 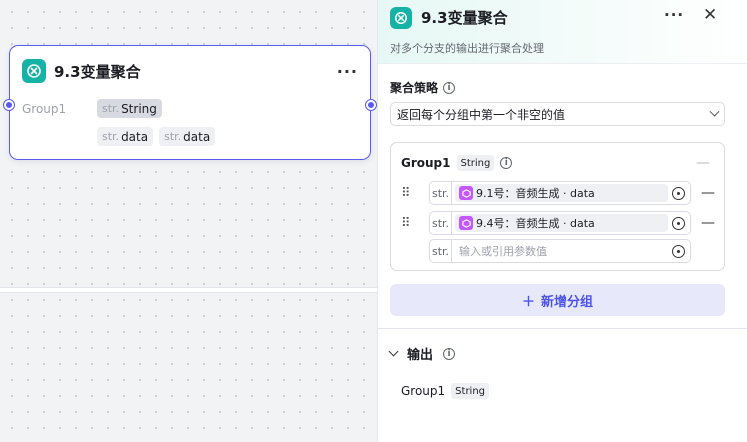 What do you see at coordinates (535, 223) in the screenshot?
I see `var-ref-label: 9.4号：音频生成 · data` at bounding box center [535, 223].